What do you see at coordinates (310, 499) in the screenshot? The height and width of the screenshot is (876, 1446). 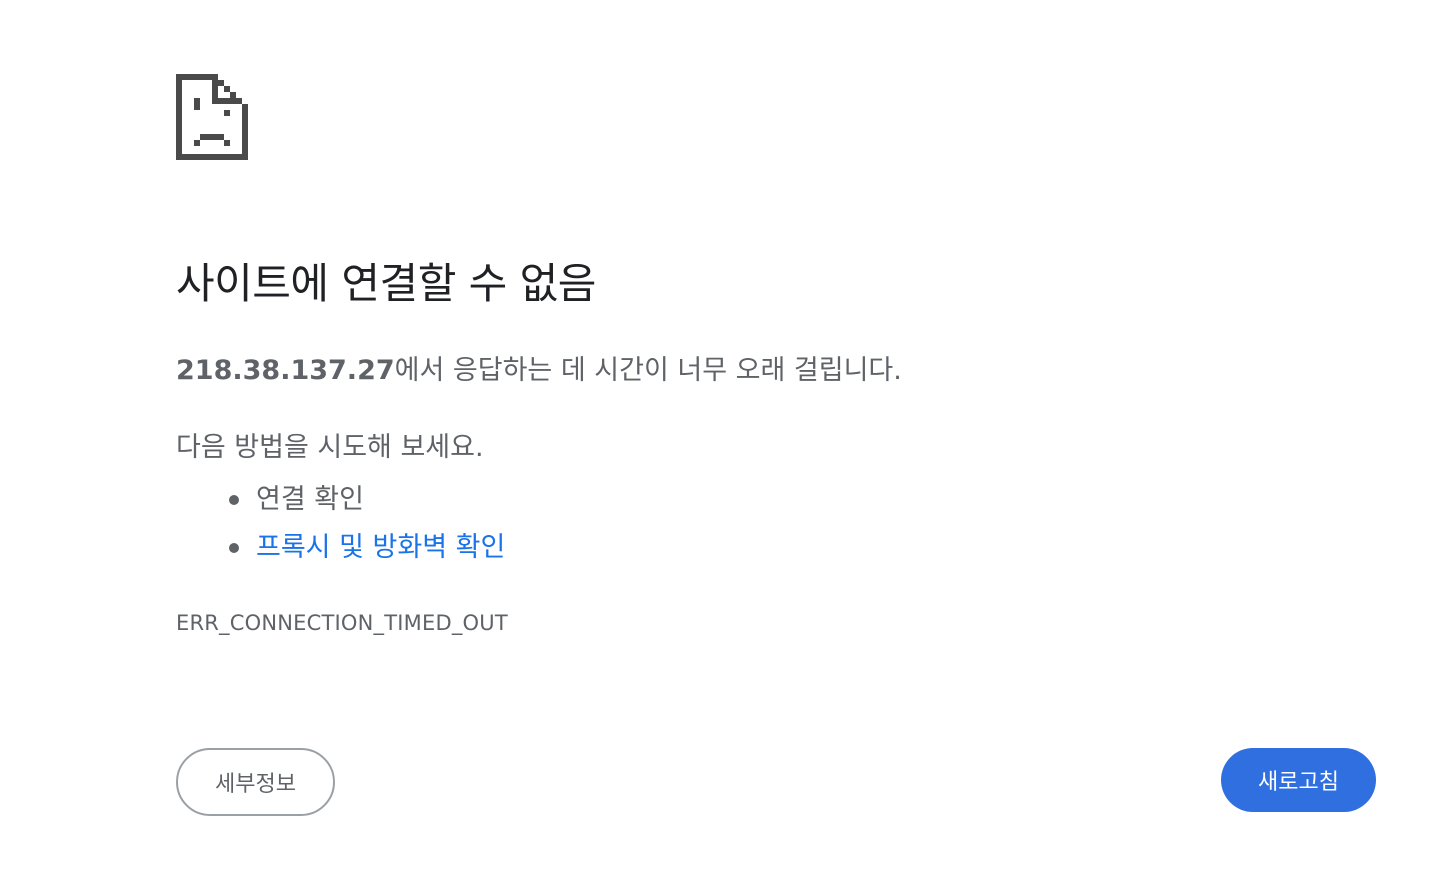 I see `suggestion-label: 연결 확인` at bounding box center [310, 499].